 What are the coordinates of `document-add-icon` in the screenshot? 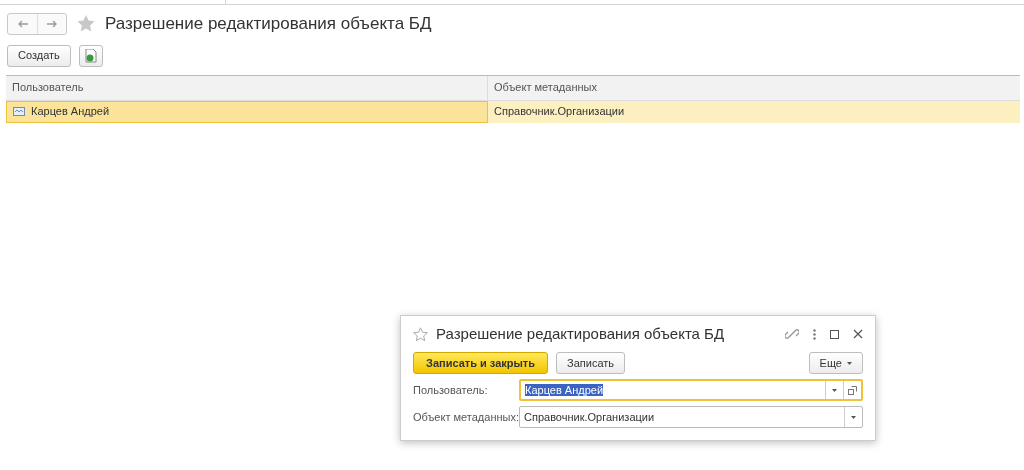 It's located at (90, 55).